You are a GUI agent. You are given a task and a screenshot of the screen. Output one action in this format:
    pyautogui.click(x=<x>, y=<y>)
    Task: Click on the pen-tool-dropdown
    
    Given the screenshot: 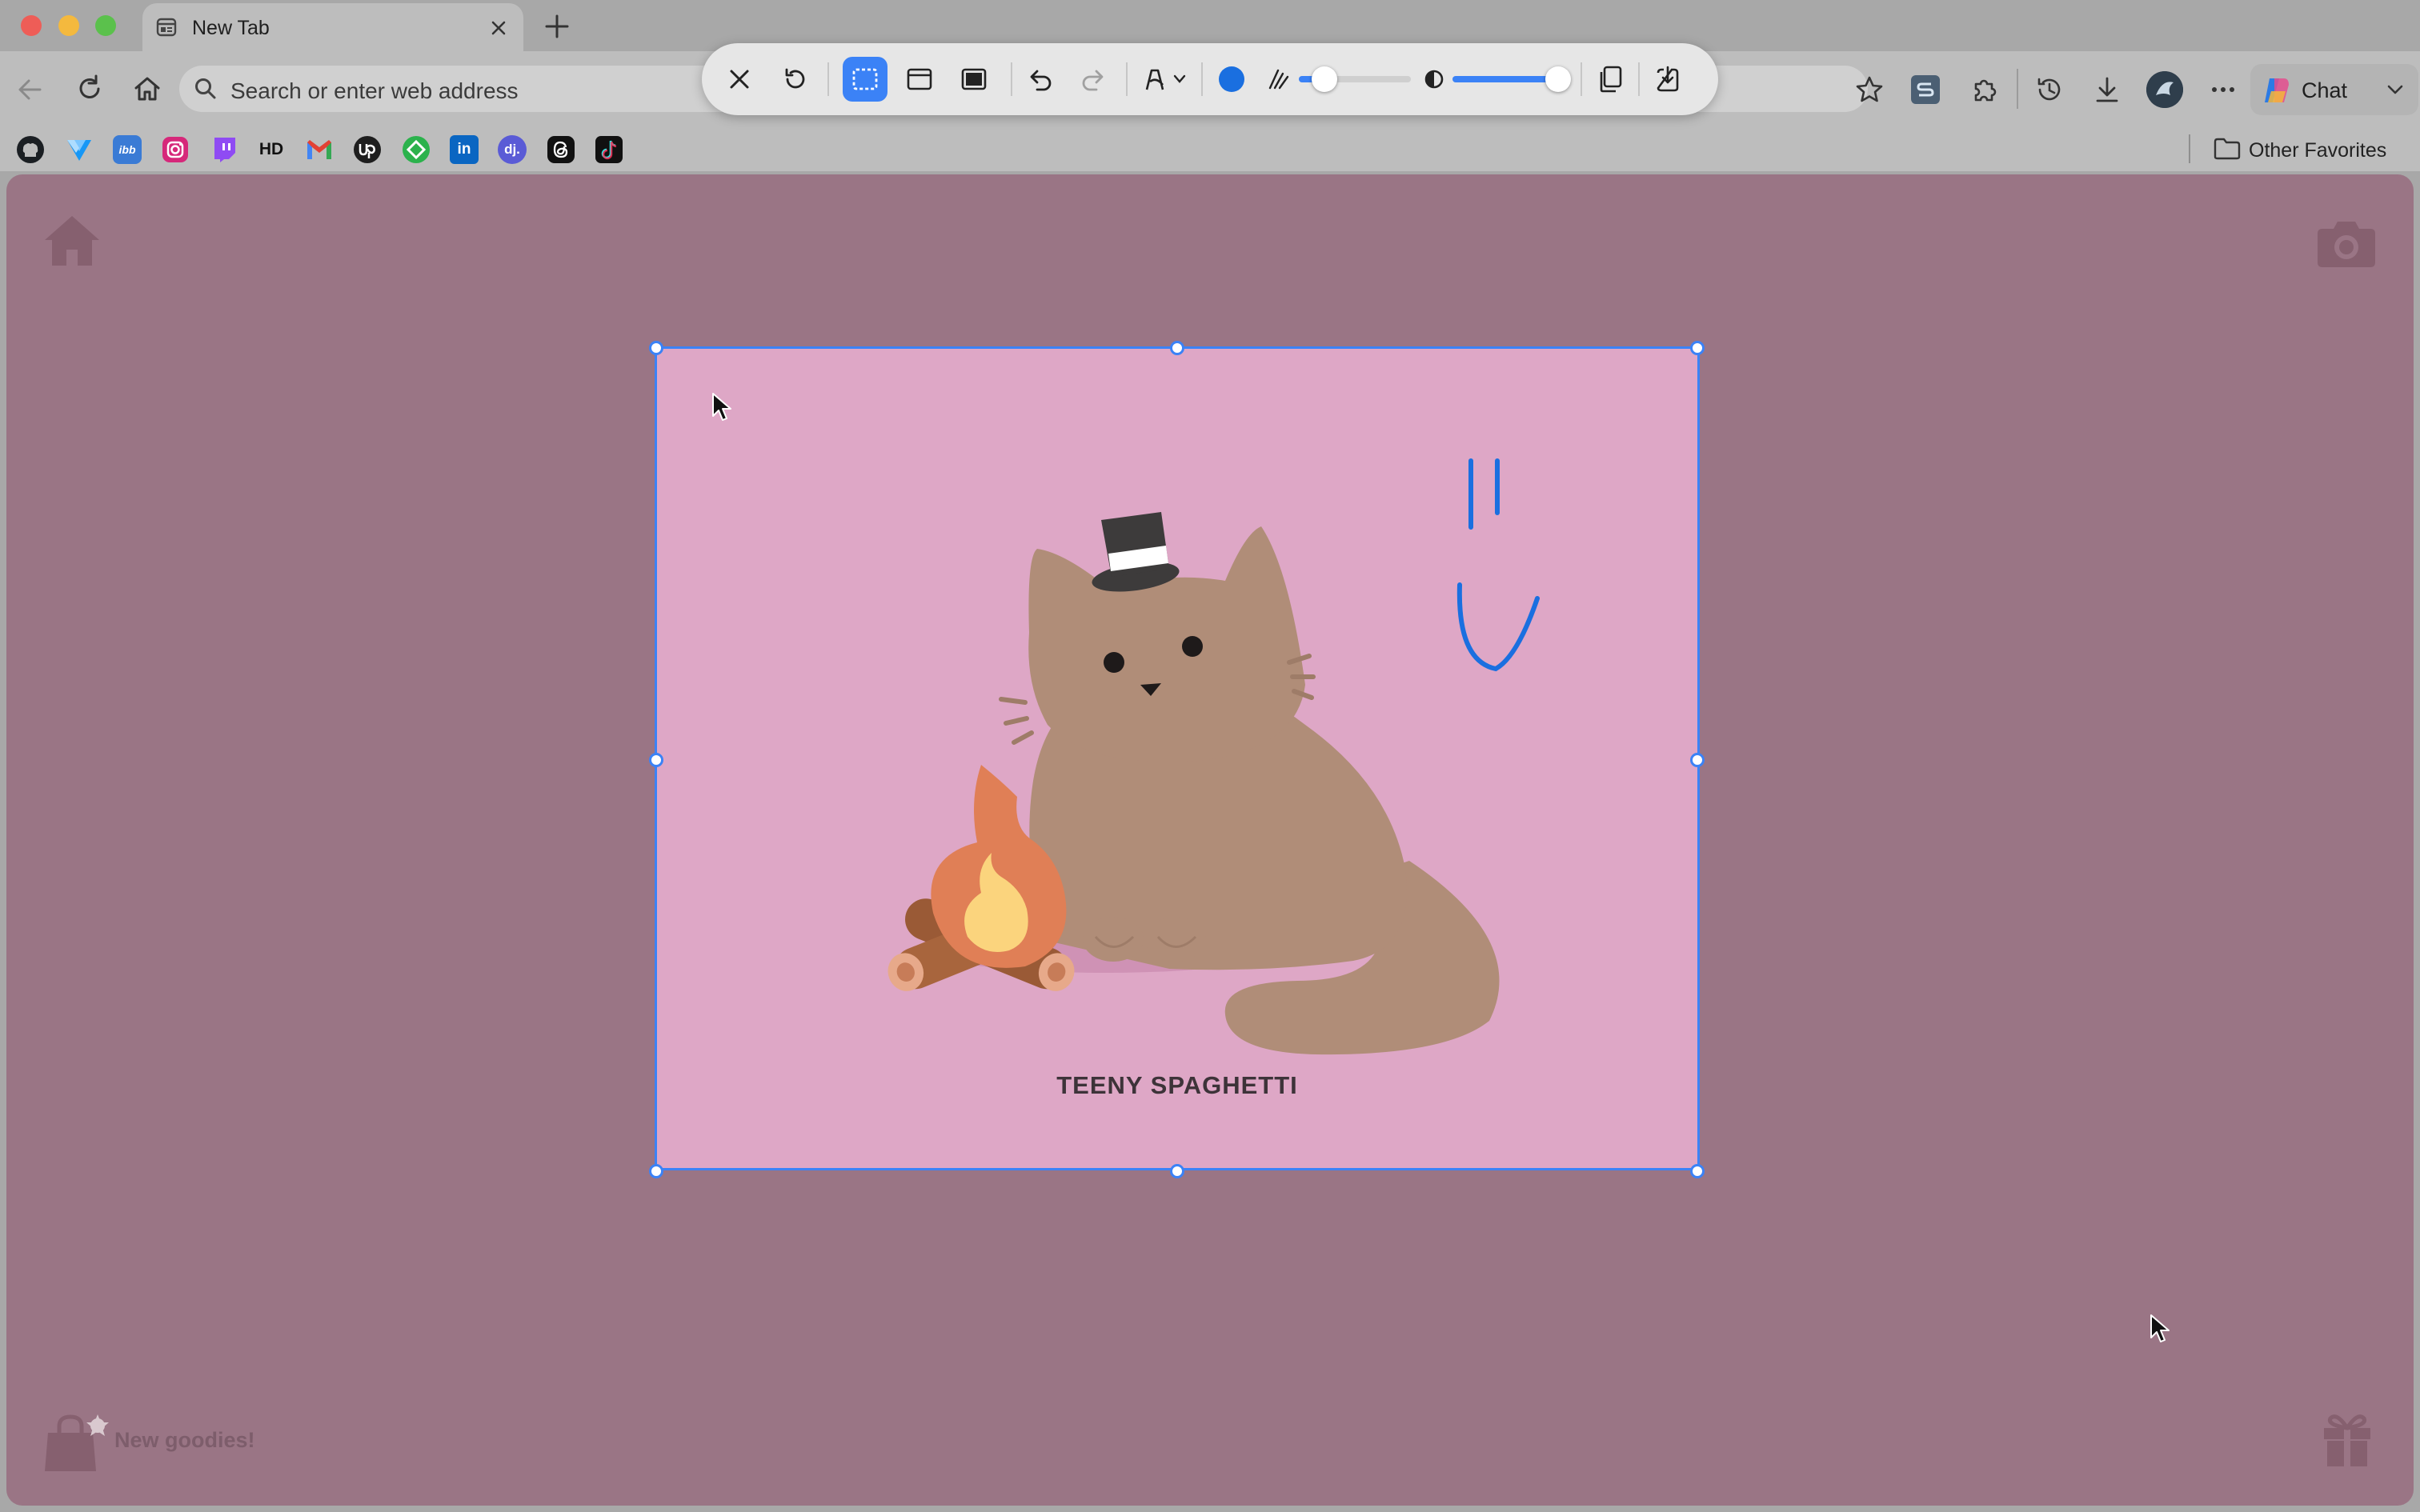 What is the action you would take?
    pyautogui.click(x=1165, y=79)
    